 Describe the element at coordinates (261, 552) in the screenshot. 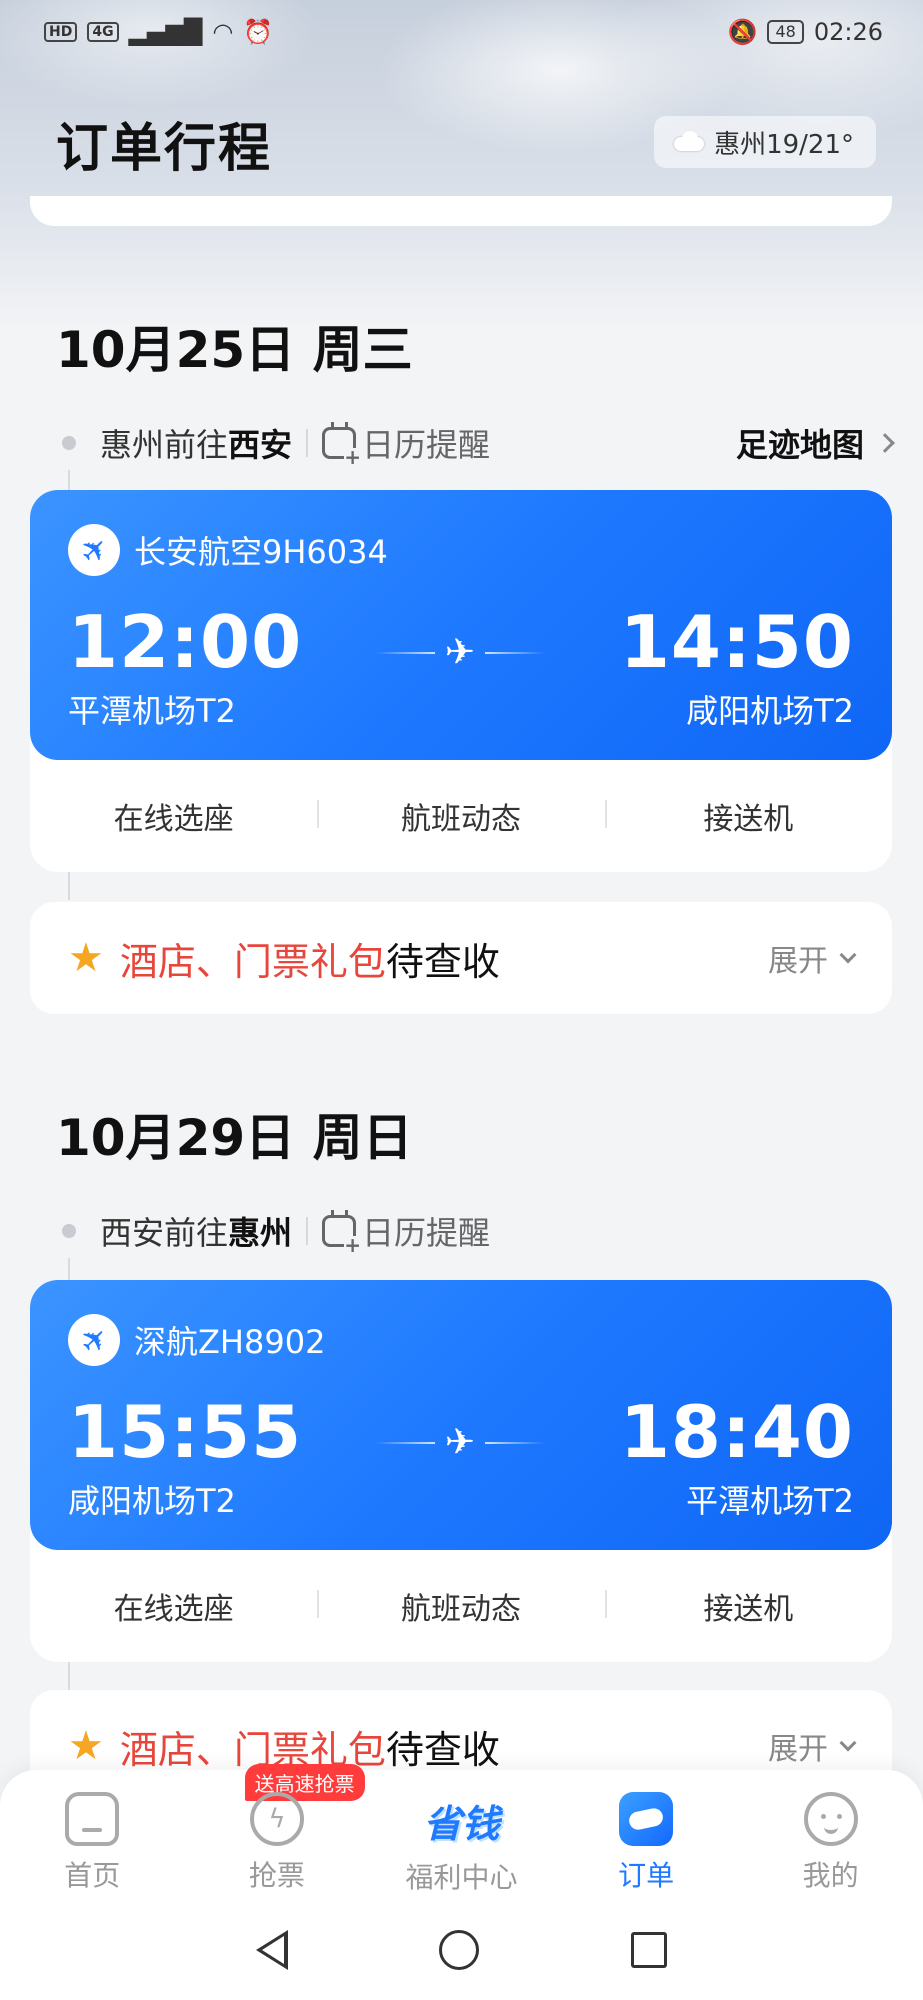

I see `airline-flight-number: 长安航空9H6034` at that location.